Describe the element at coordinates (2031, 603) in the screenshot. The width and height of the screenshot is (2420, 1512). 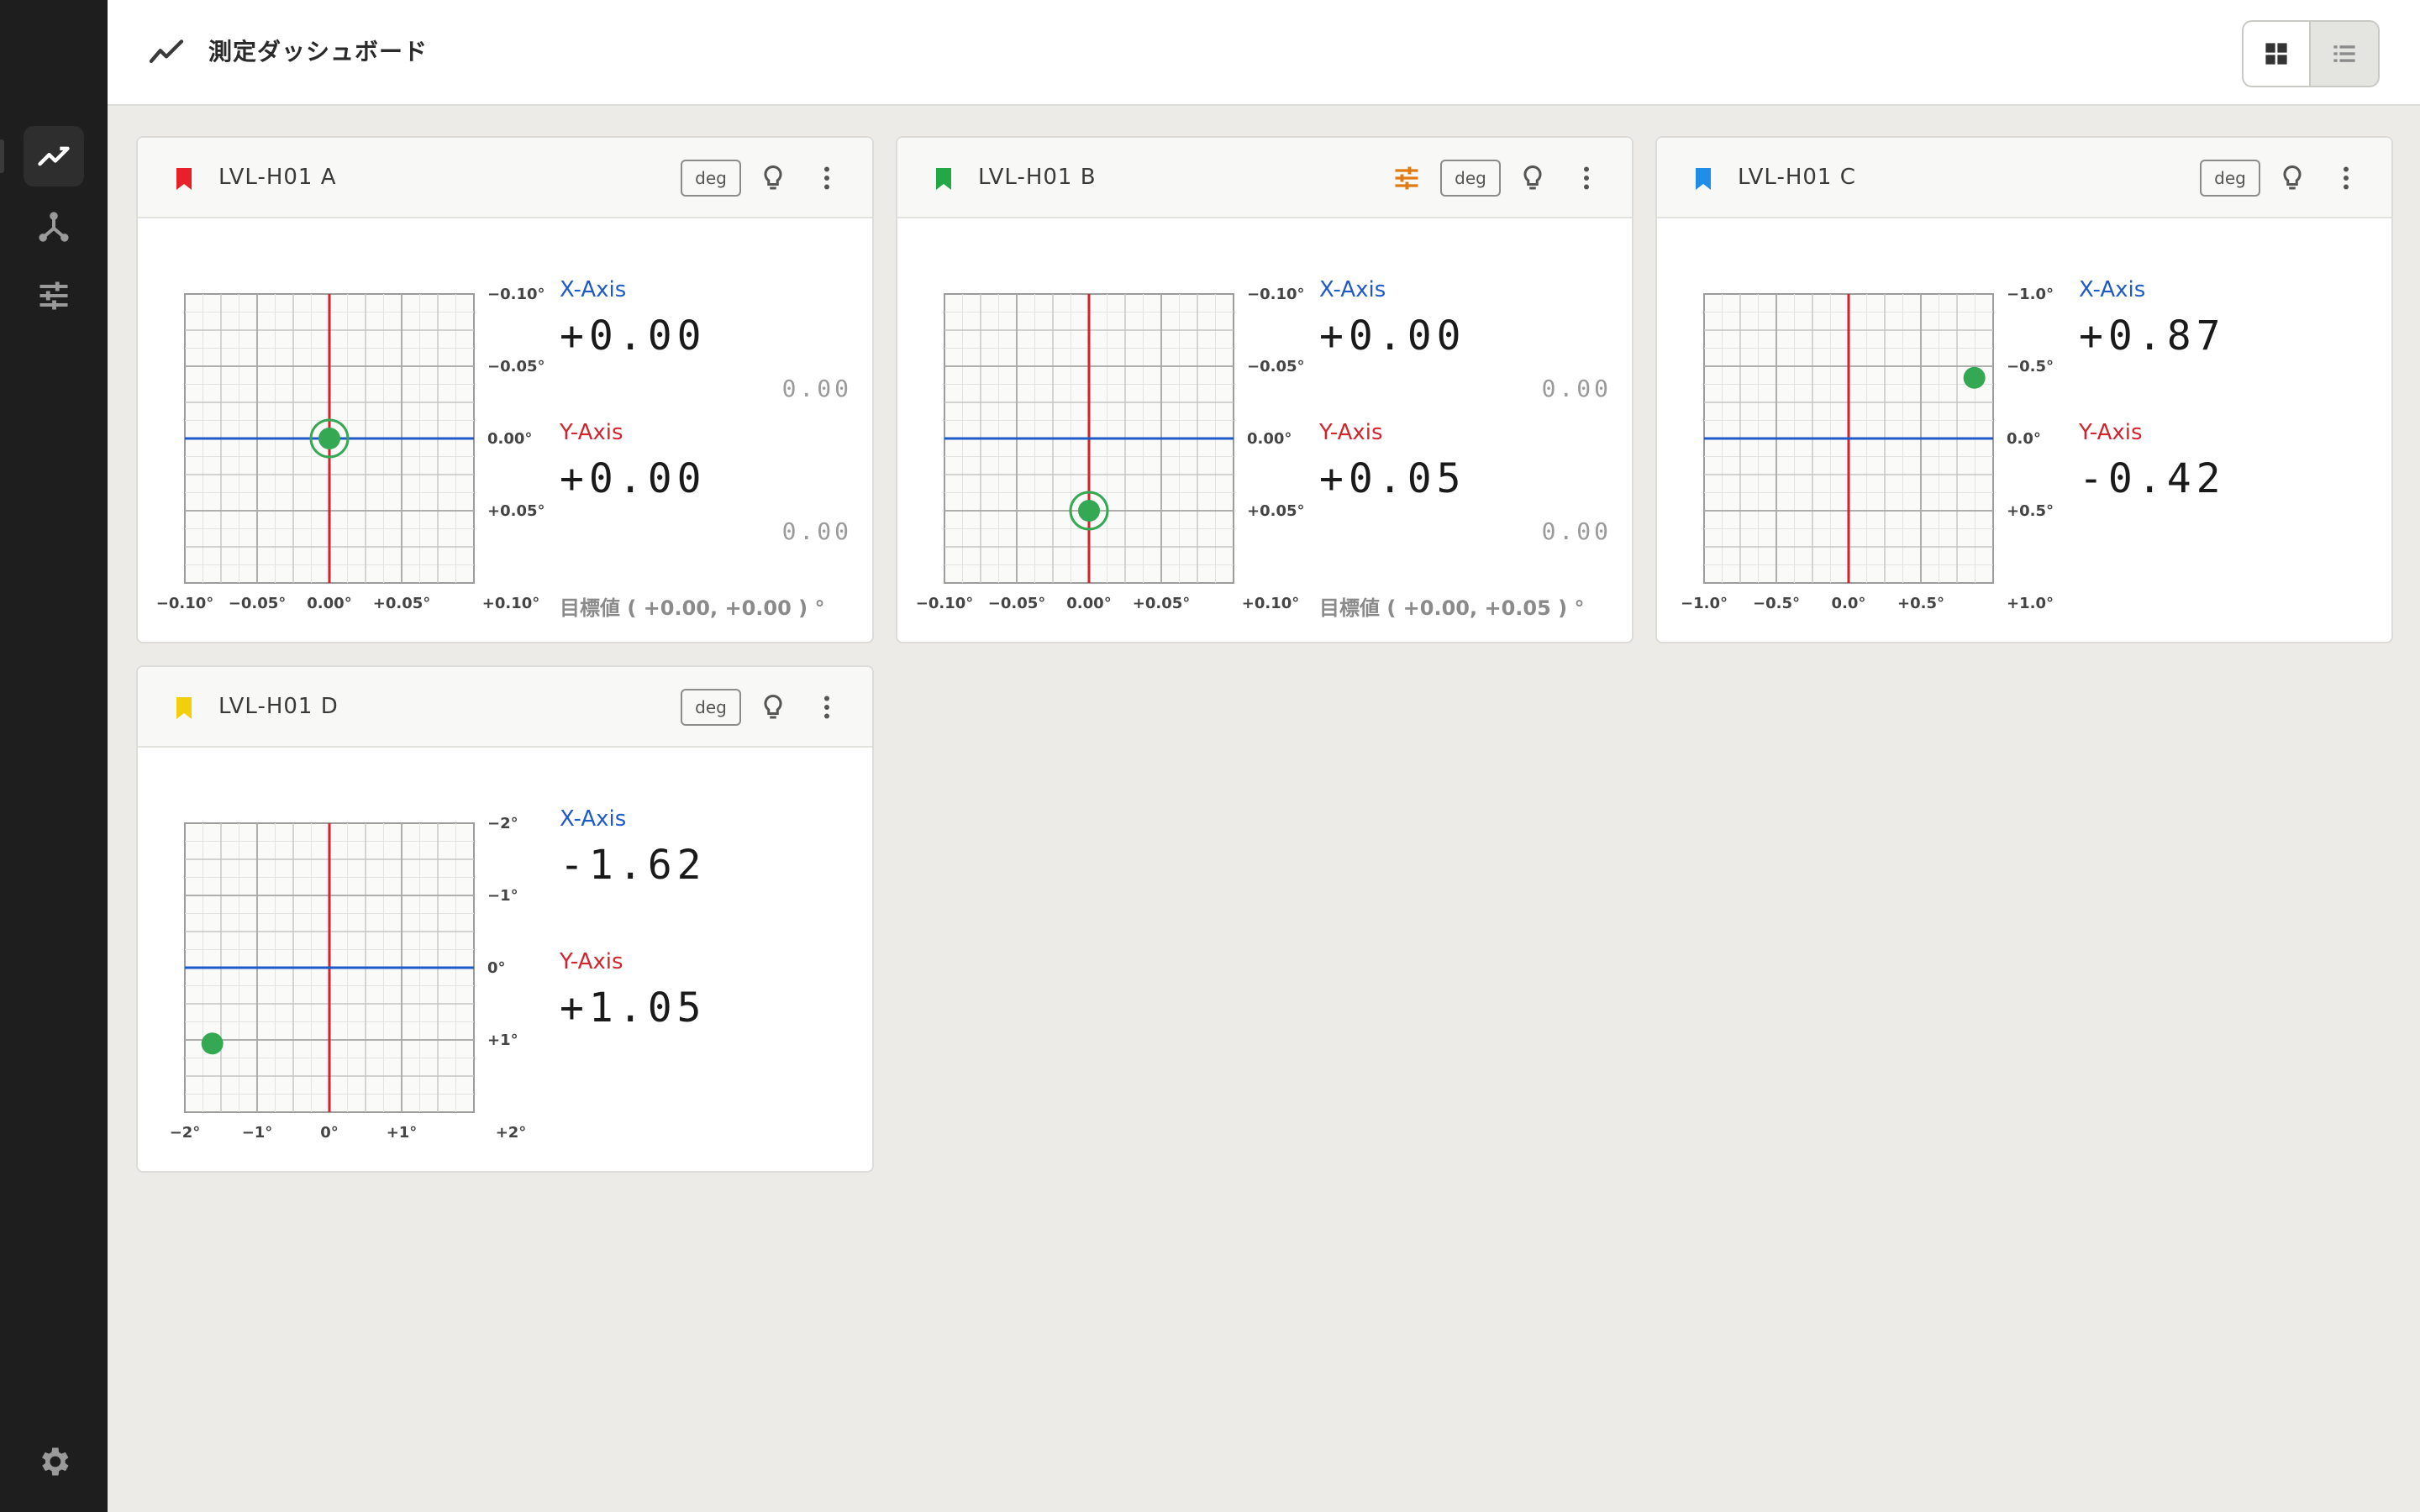
I see `x-tick-label: +1.0°` at that location.